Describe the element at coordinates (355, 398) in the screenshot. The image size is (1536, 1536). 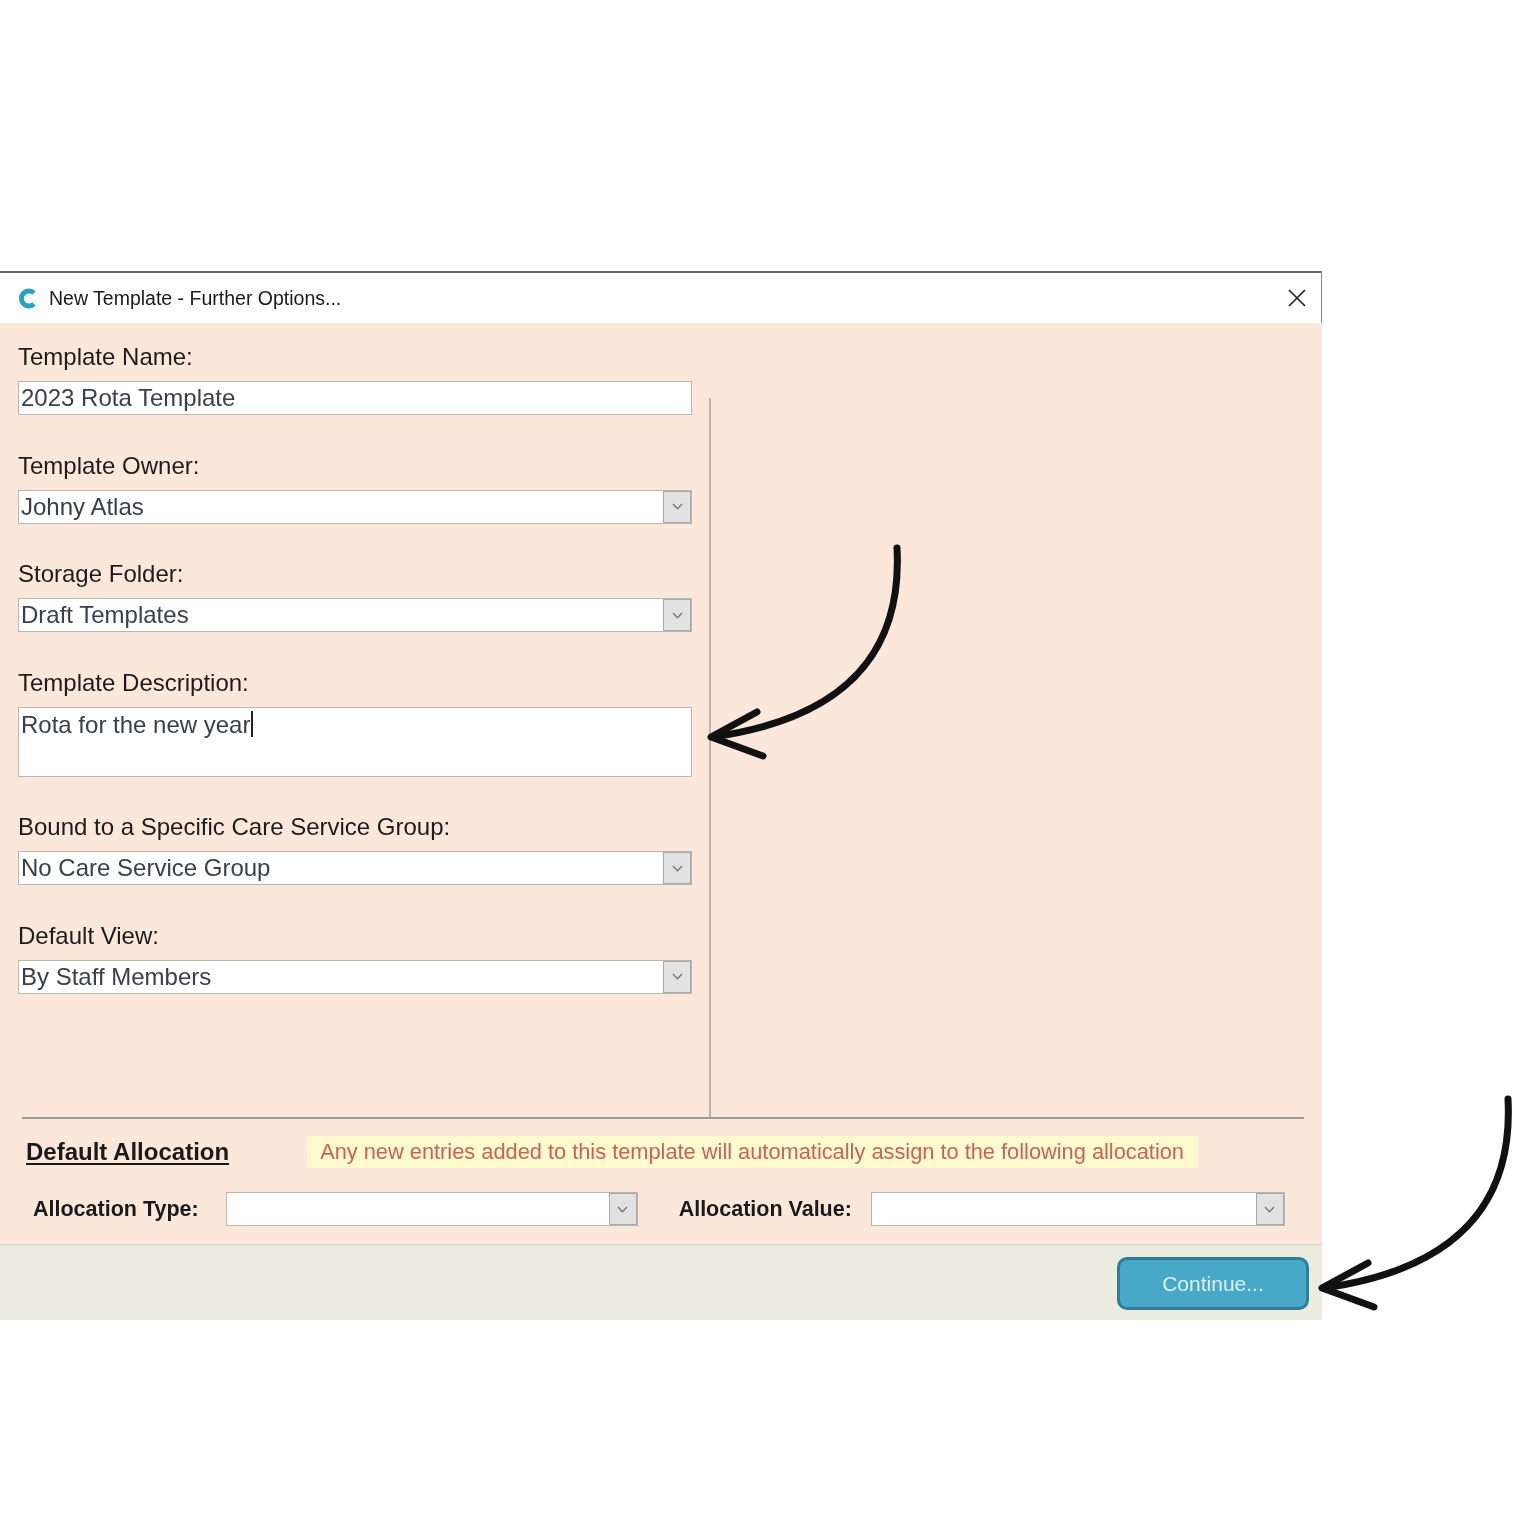
I see `text-field: 2023 Rota Template` at that location.